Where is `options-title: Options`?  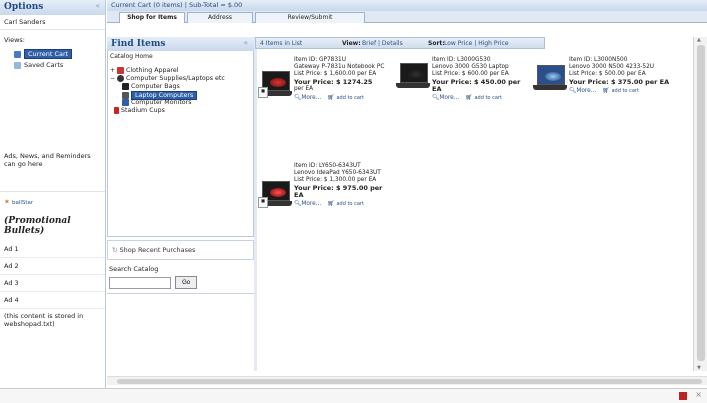
options-title: Options is located at coordinates (24, 7).